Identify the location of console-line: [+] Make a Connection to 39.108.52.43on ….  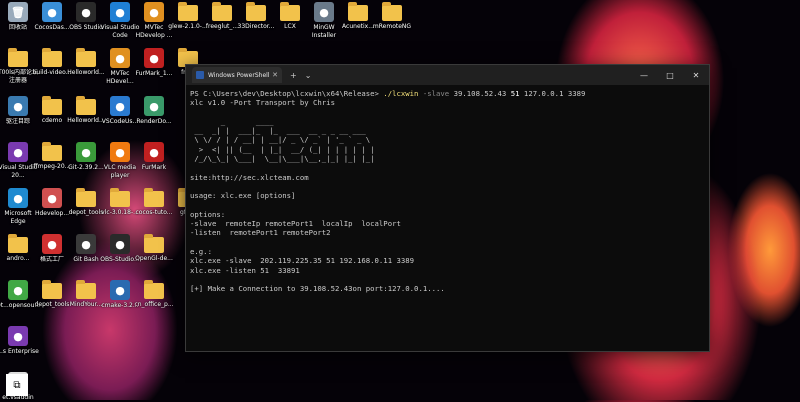
(317, 289).